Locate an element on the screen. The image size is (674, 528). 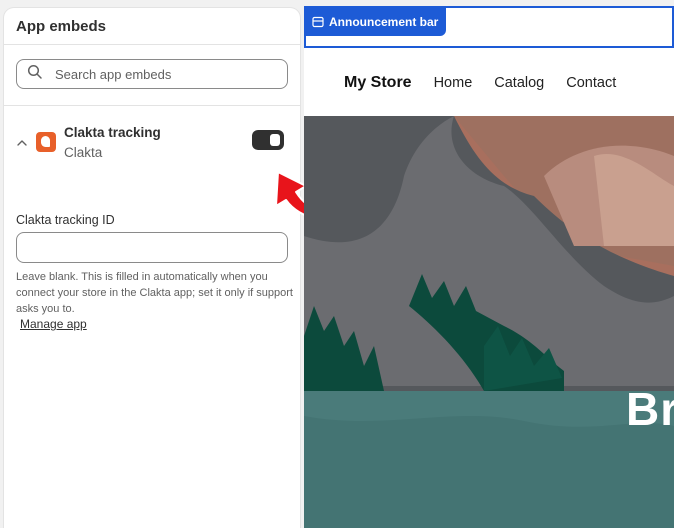
announcement-bar-tag: Announcement bar is located at coordinates (376, 22).